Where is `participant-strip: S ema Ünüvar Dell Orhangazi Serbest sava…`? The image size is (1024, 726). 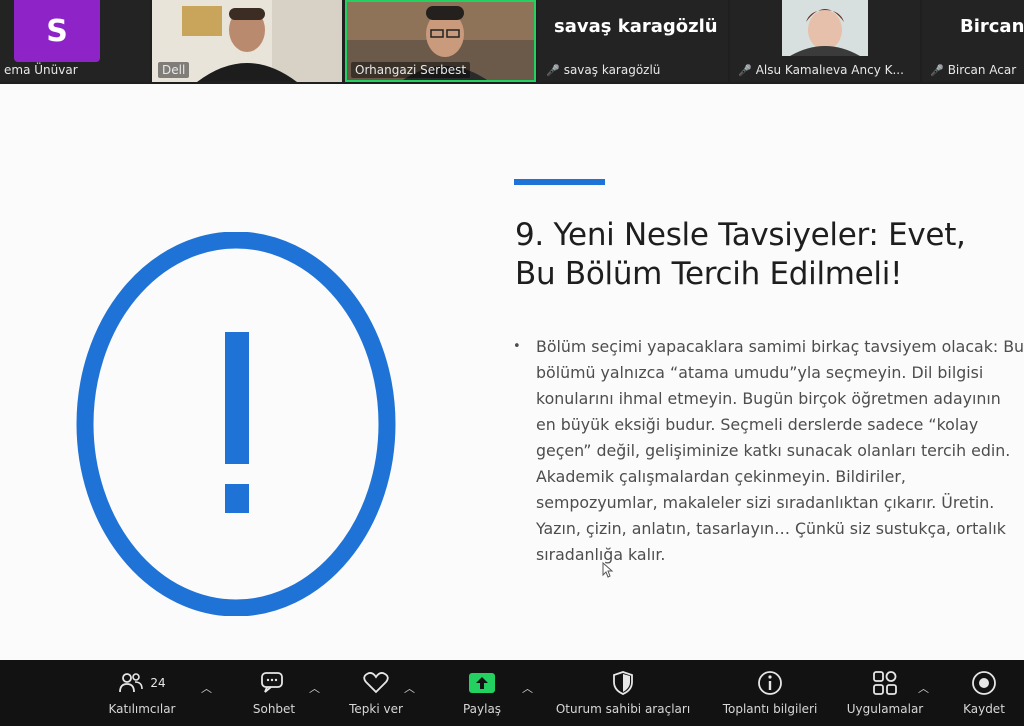
participant-strip: S ema Ünüvar Dell Orhangazi Serbest sava… is located at coordinates (512, 42).